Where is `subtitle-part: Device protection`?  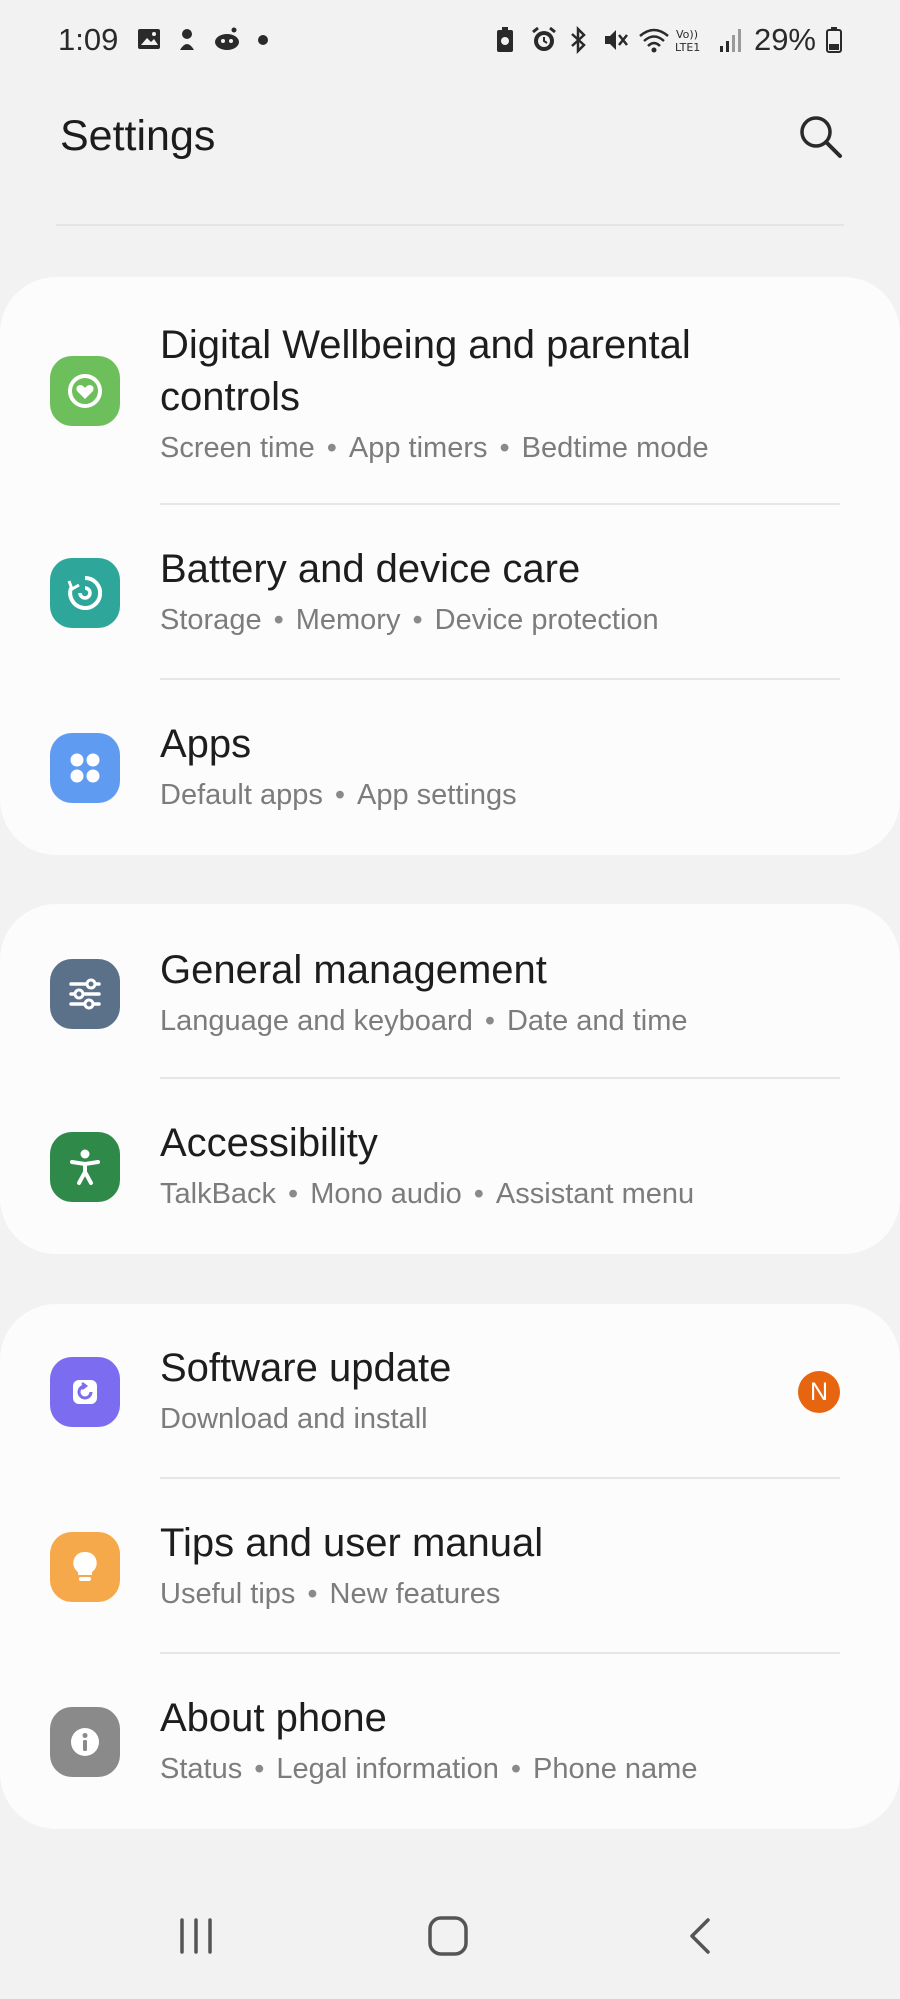
subtitle-part: Device protection is located at coordinates (546, 620).